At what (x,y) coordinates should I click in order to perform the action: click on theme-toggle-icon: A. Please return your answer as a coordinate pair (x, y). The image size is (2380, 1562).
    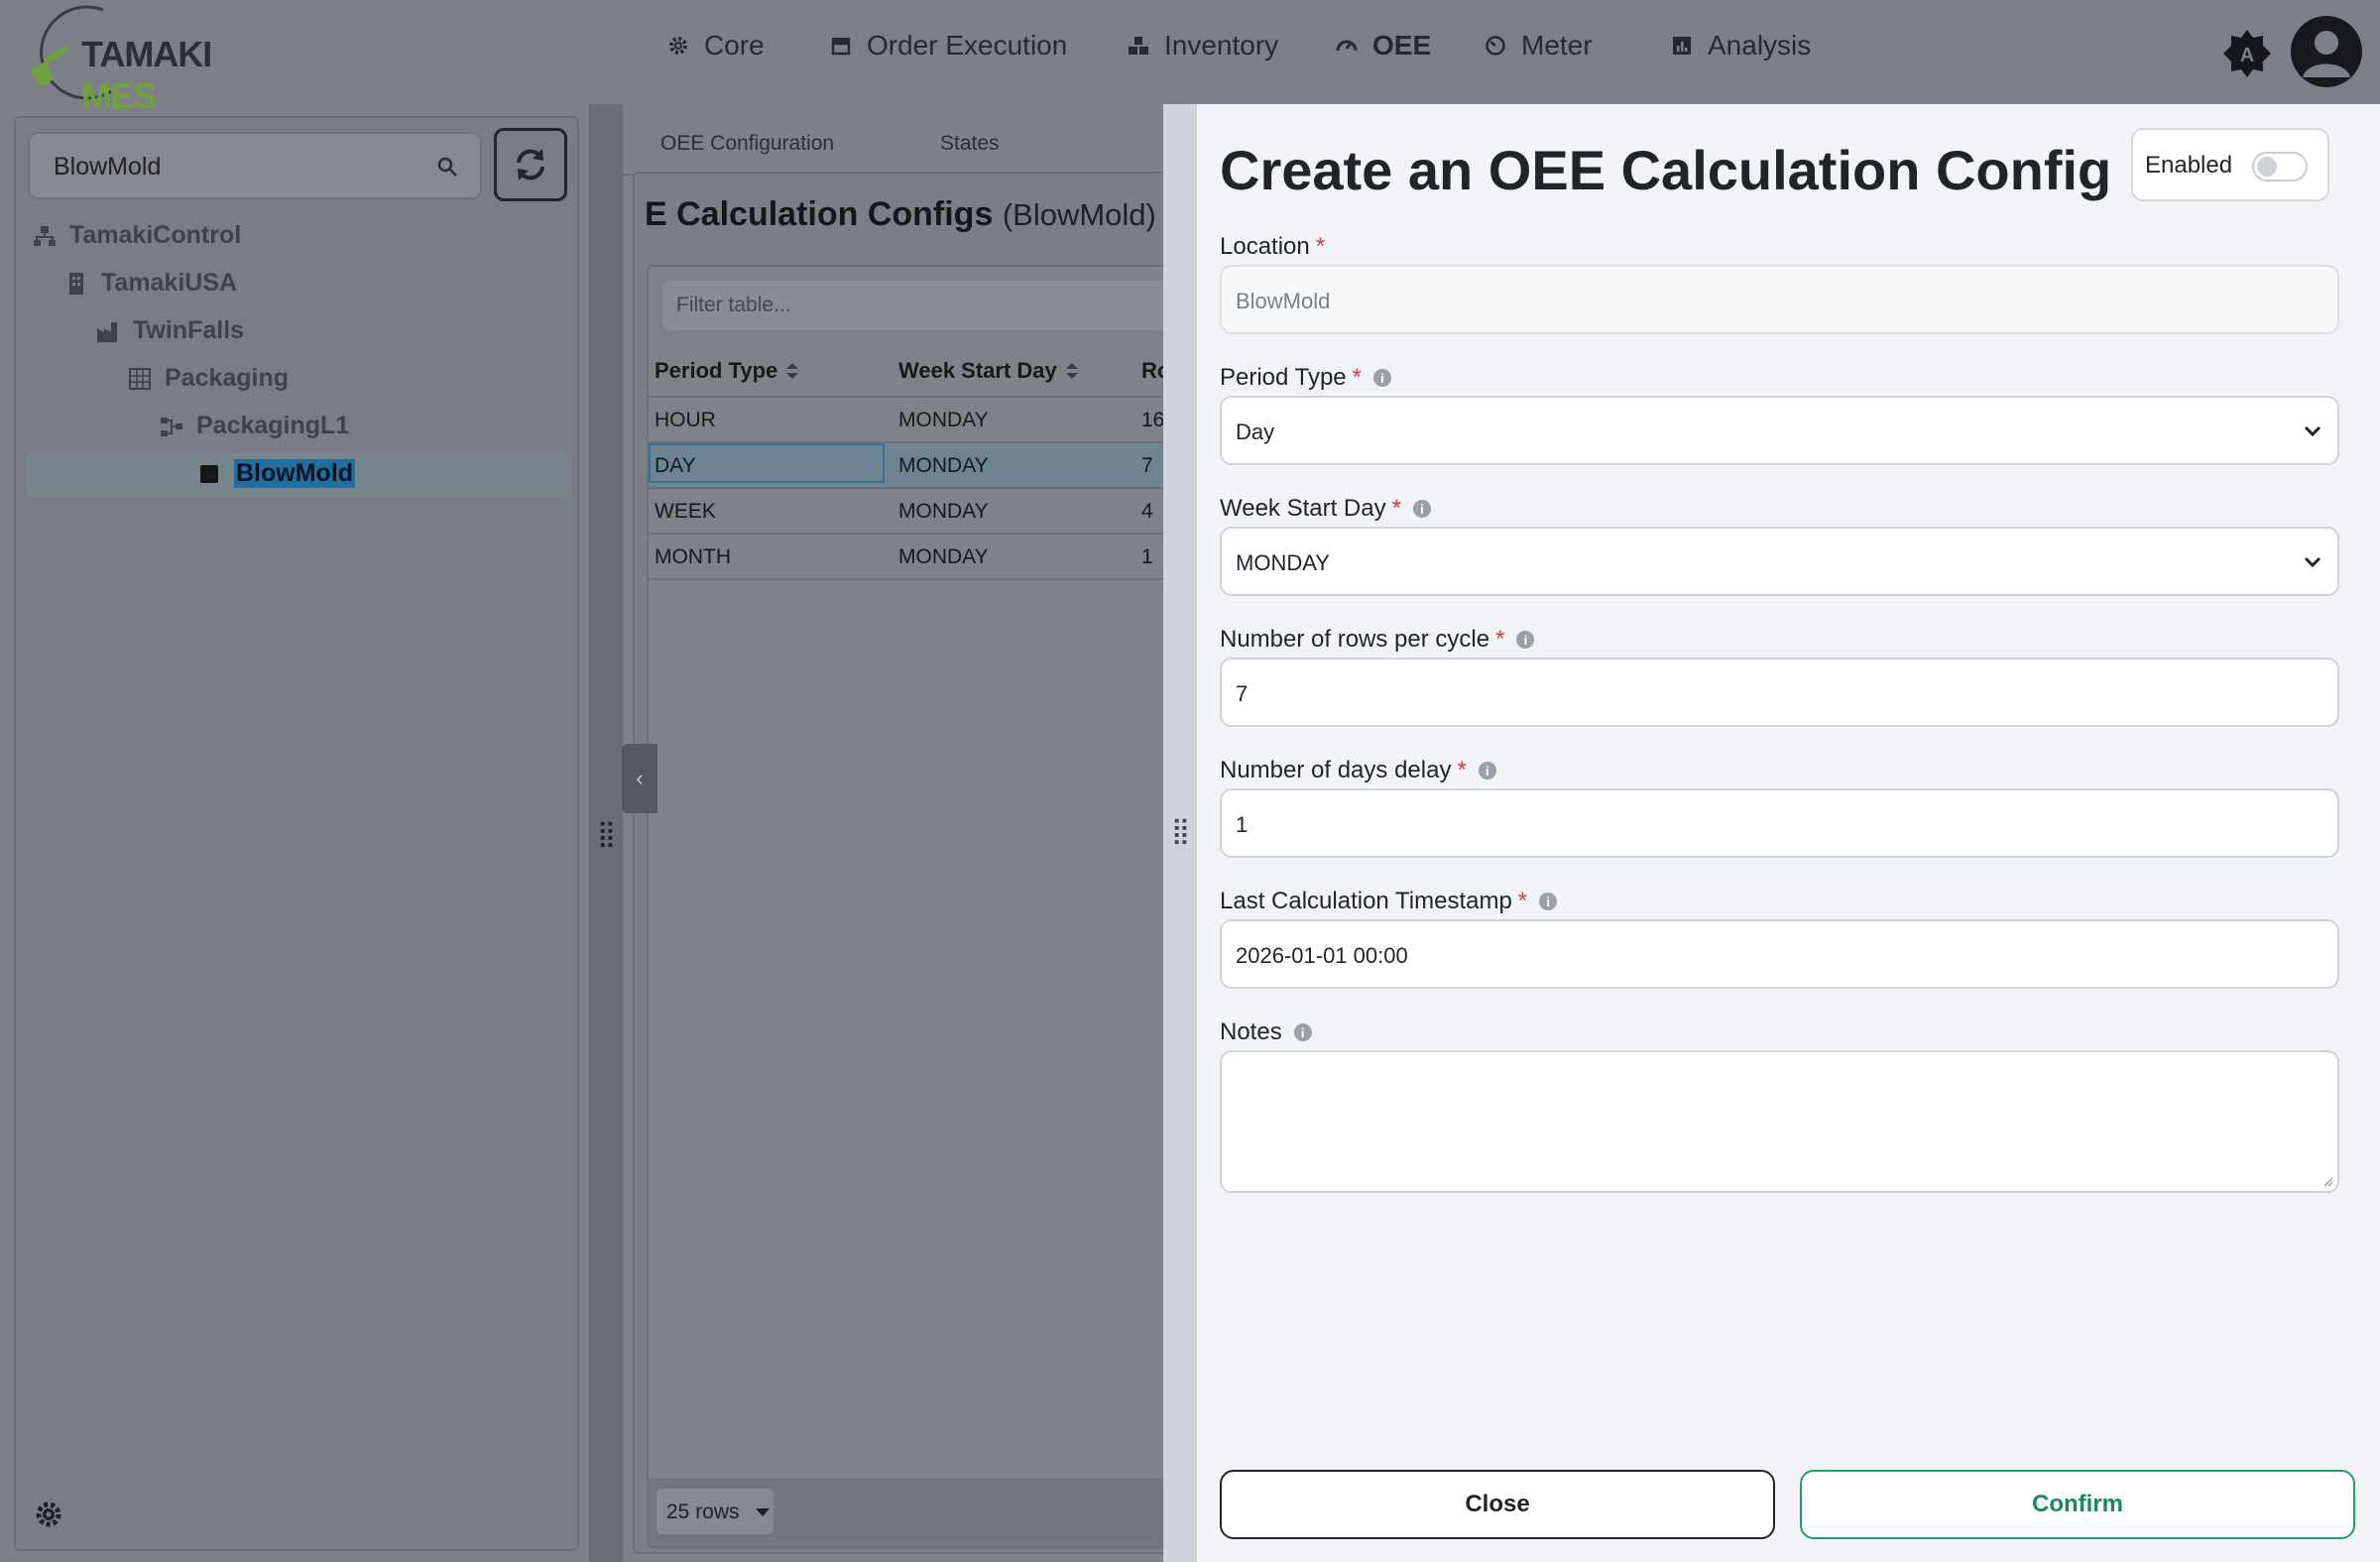
    Looking at the image, I should click on (2247, 53).